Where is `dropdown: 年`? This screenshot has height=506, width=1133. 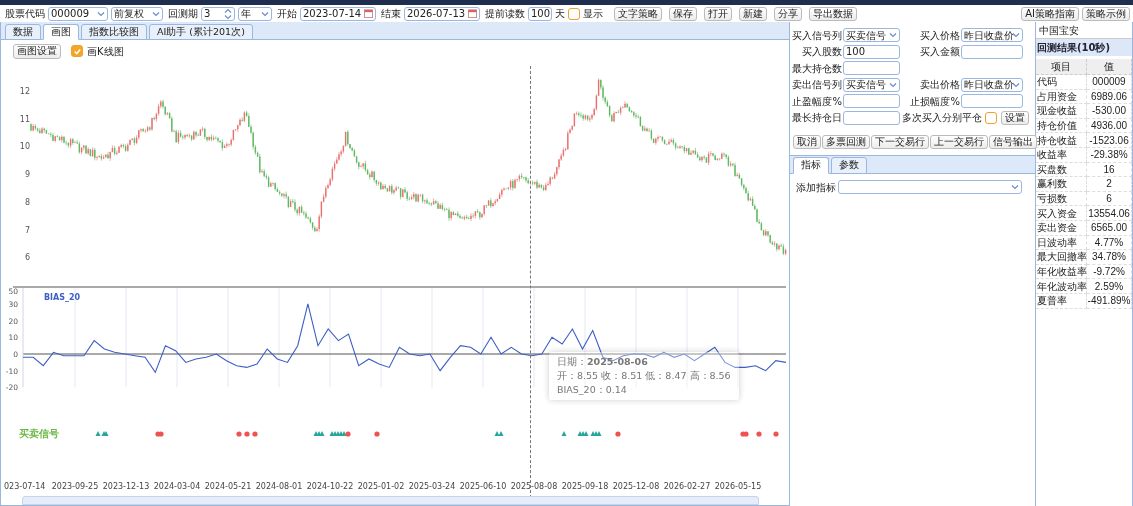 dropdown: 年 is located at coordinates (255, 13).